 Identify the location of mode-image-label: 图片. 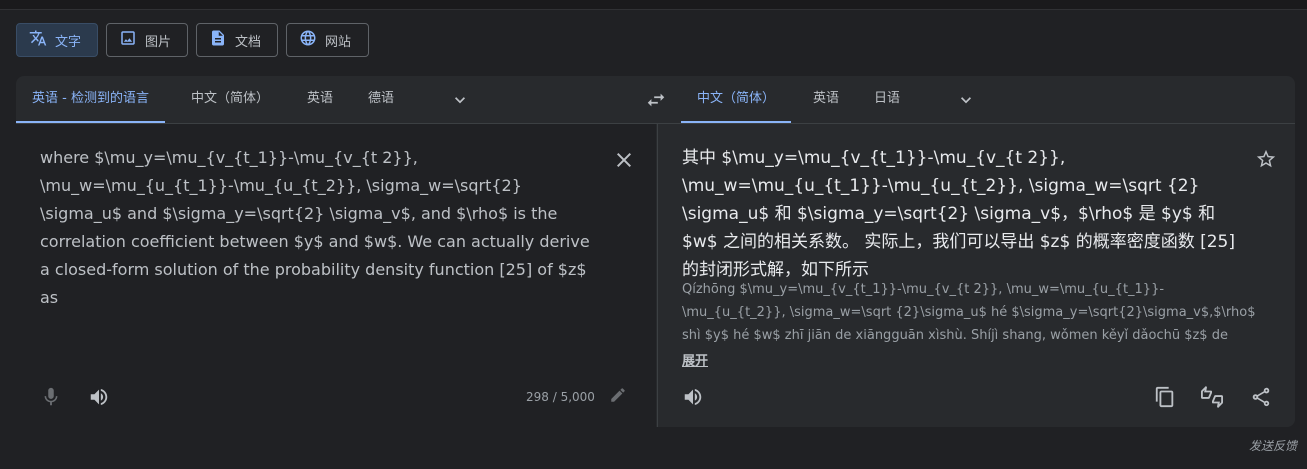
(158, 42).